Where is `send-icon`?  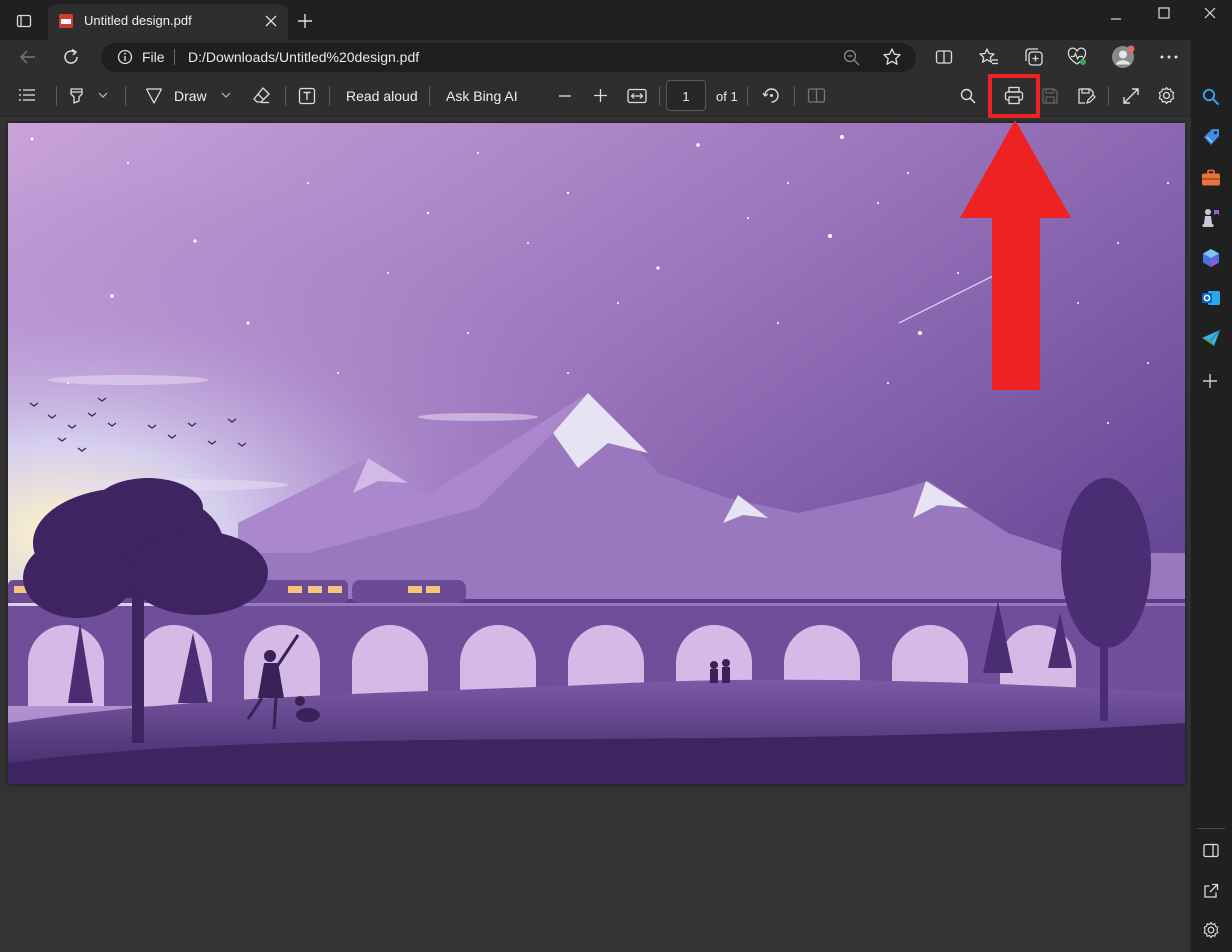
send-icon is located at coordinates (1211, 338).